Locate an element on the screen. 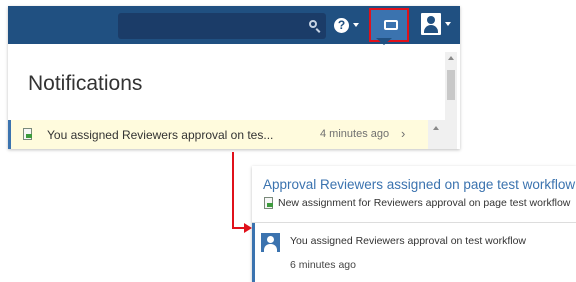  top-header-bar: ? is located at coordinates (234, 25).